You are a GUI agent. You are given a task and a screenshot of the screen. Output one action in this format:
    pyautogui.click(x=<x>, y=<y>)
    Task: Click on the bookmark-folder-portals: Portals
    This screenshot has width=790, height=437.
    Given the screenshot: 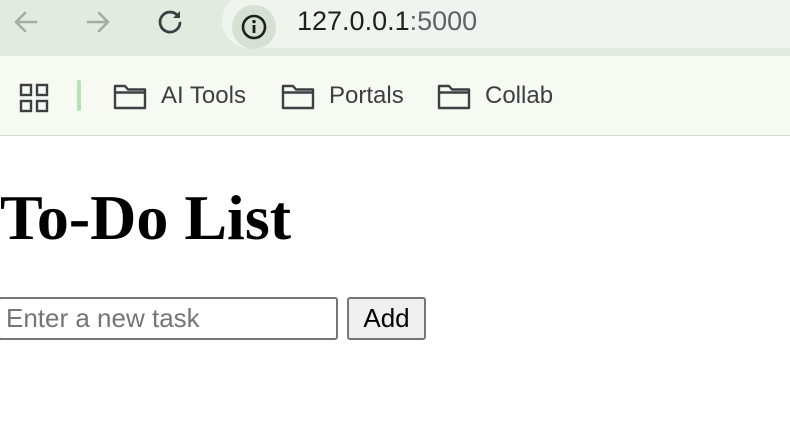 What is the action you would take?
    pyautogui.click(x=342, y=96)
    